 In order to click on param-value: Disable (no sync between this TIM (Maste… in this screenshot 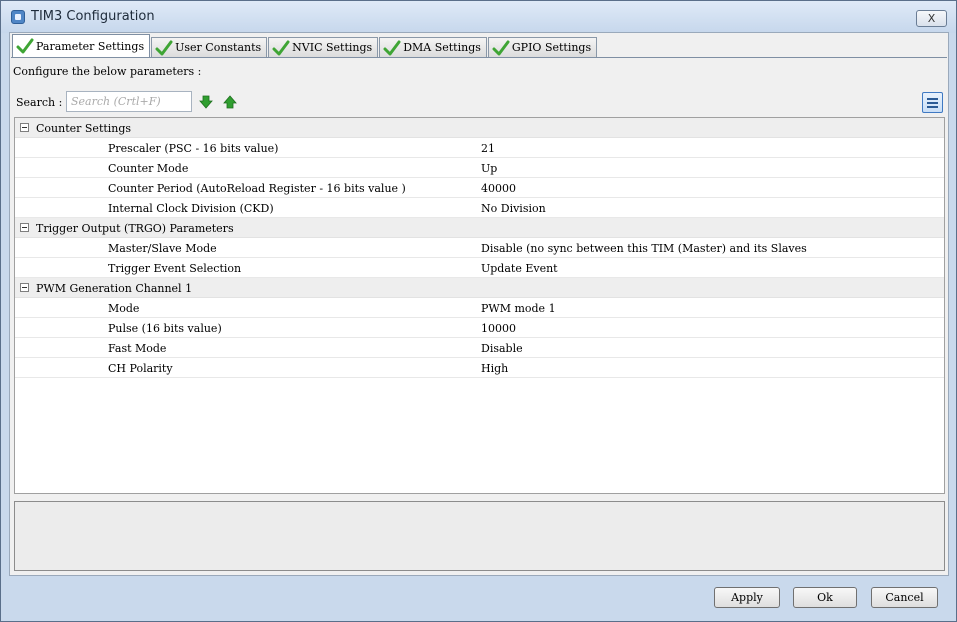, I will do `click(644, 248)`.